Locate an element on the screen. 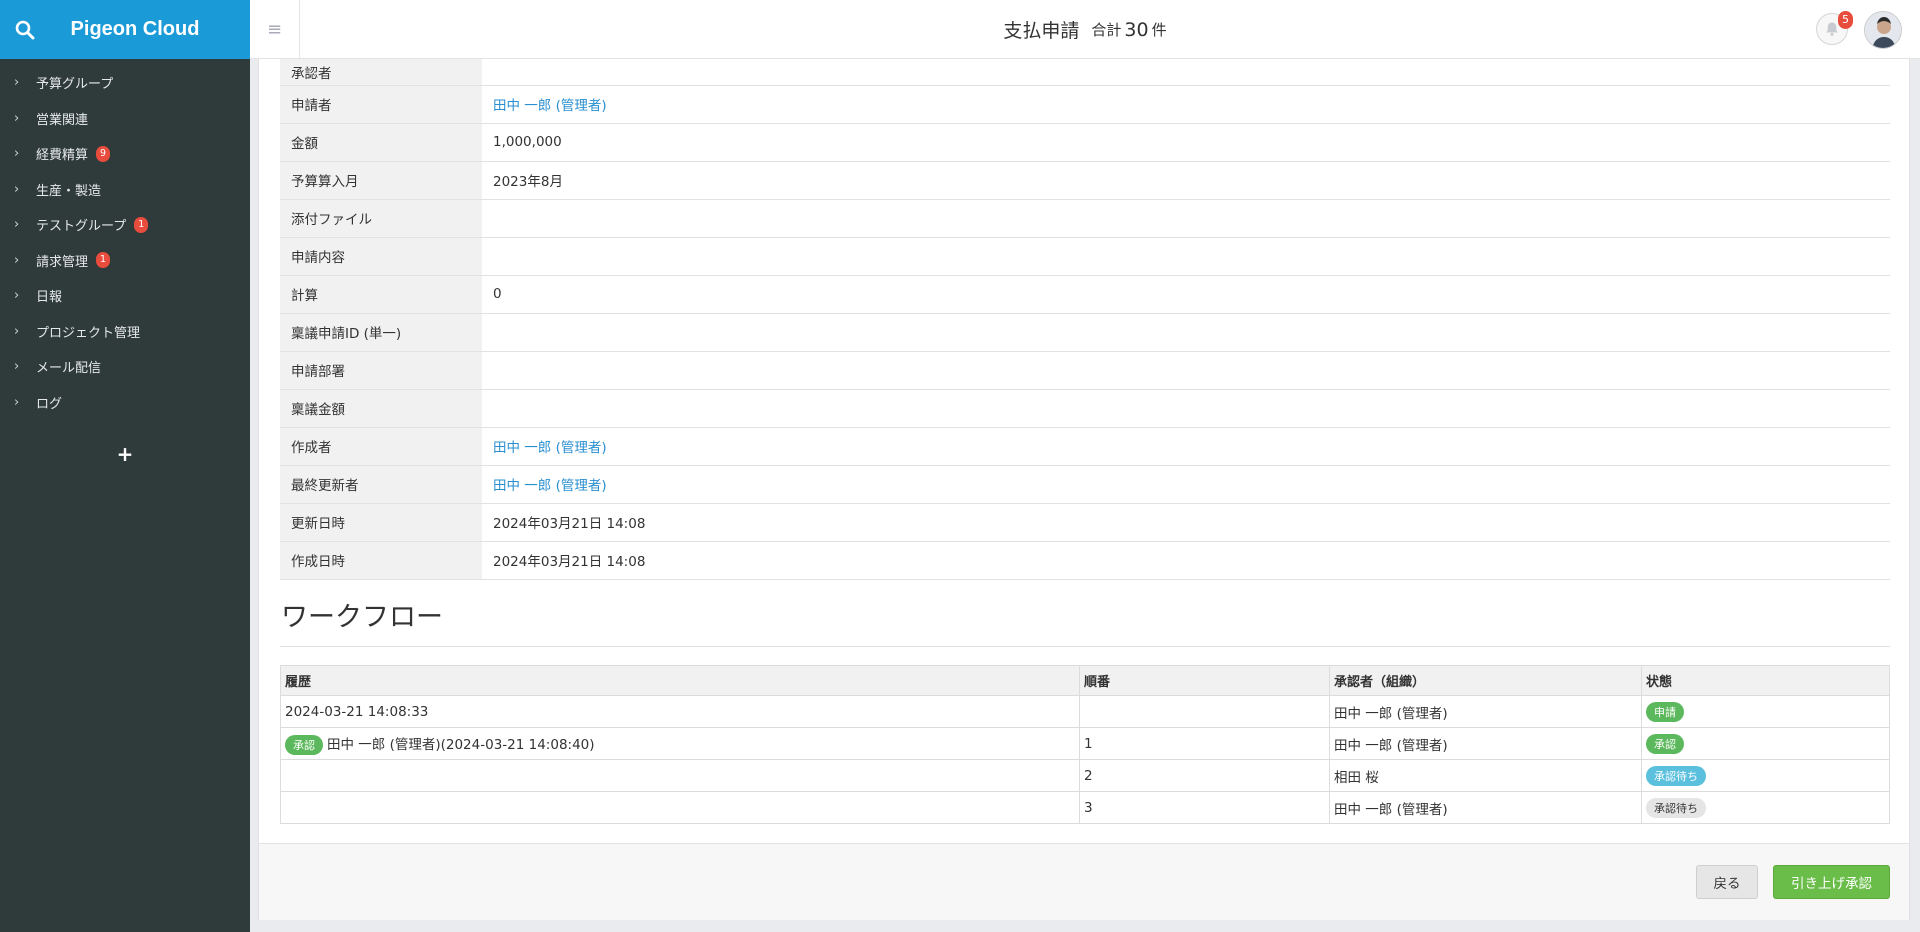 This screenshot has height=932, width=1920. page-title-text: 支払申請 is located at coordinates (1041, 31).